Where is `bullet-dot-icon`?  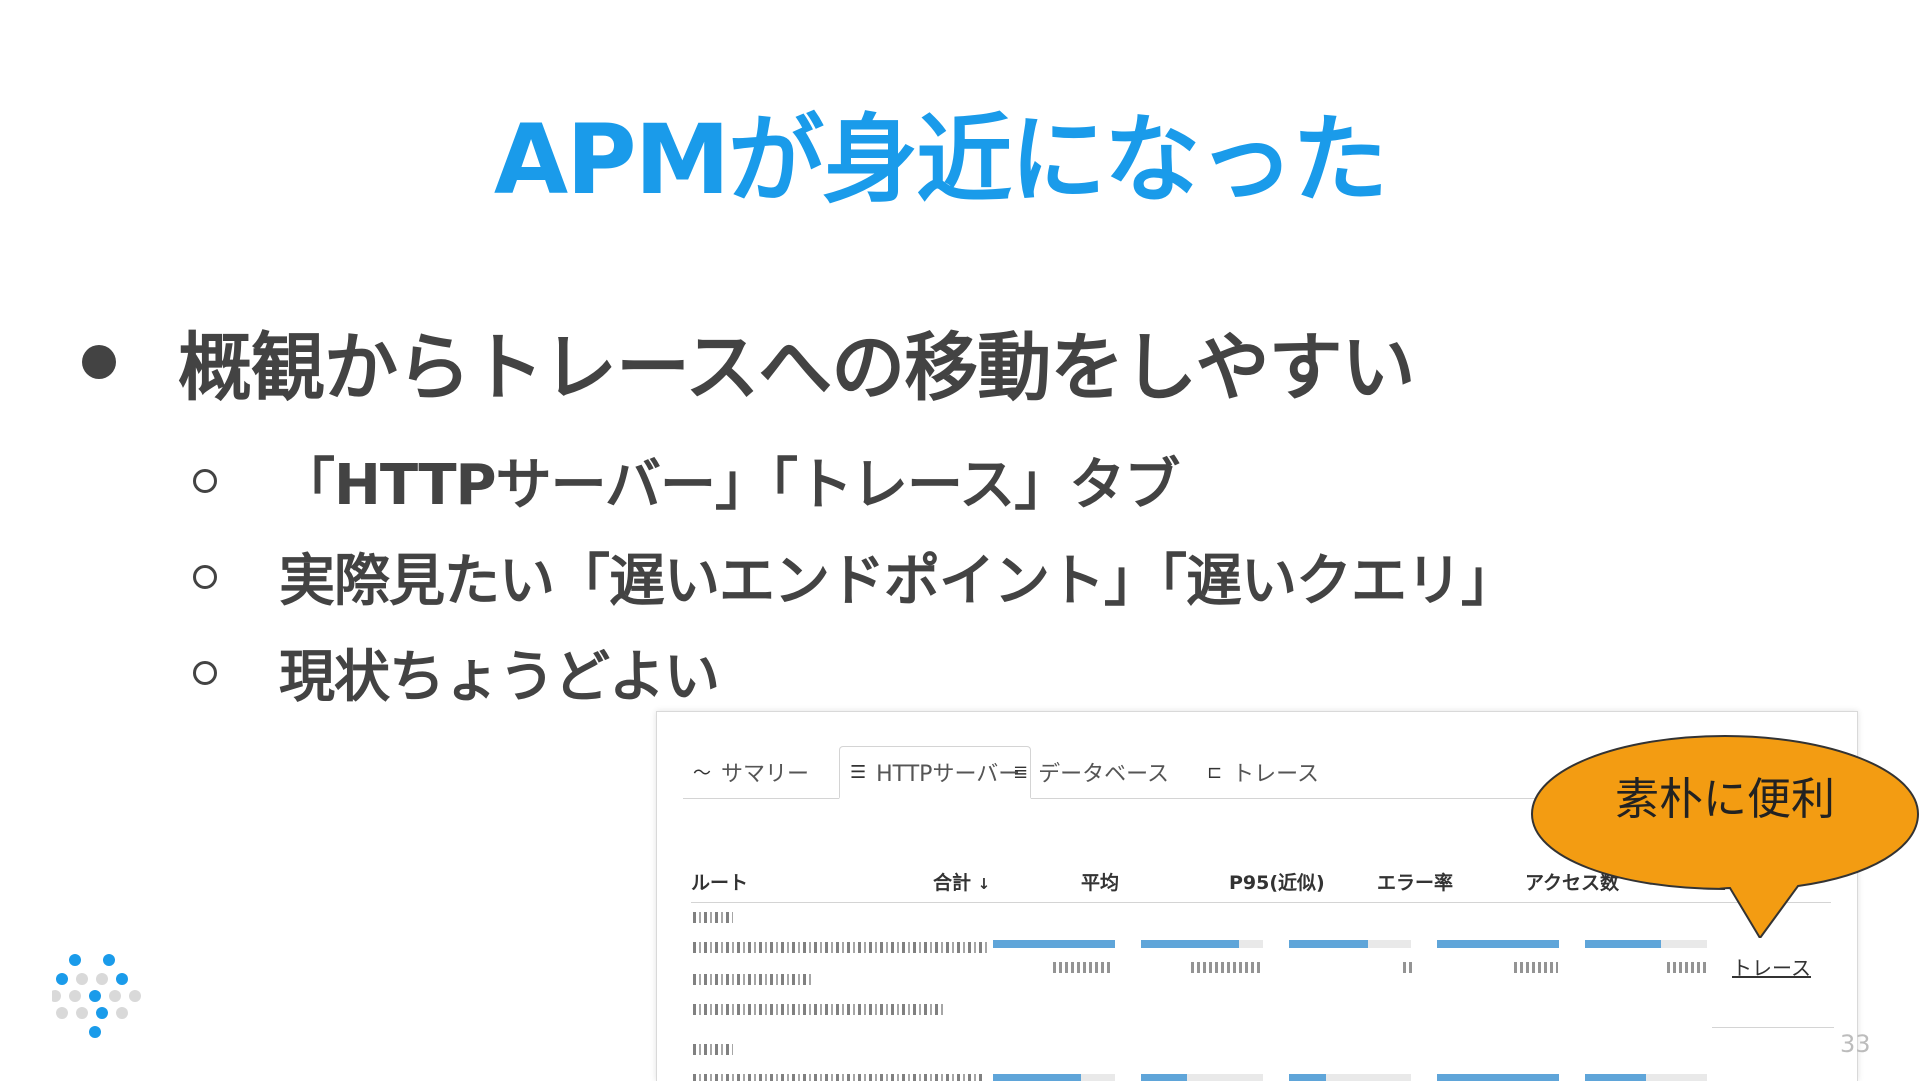
bullet-dot-icon is located at coordinates (99, 361).